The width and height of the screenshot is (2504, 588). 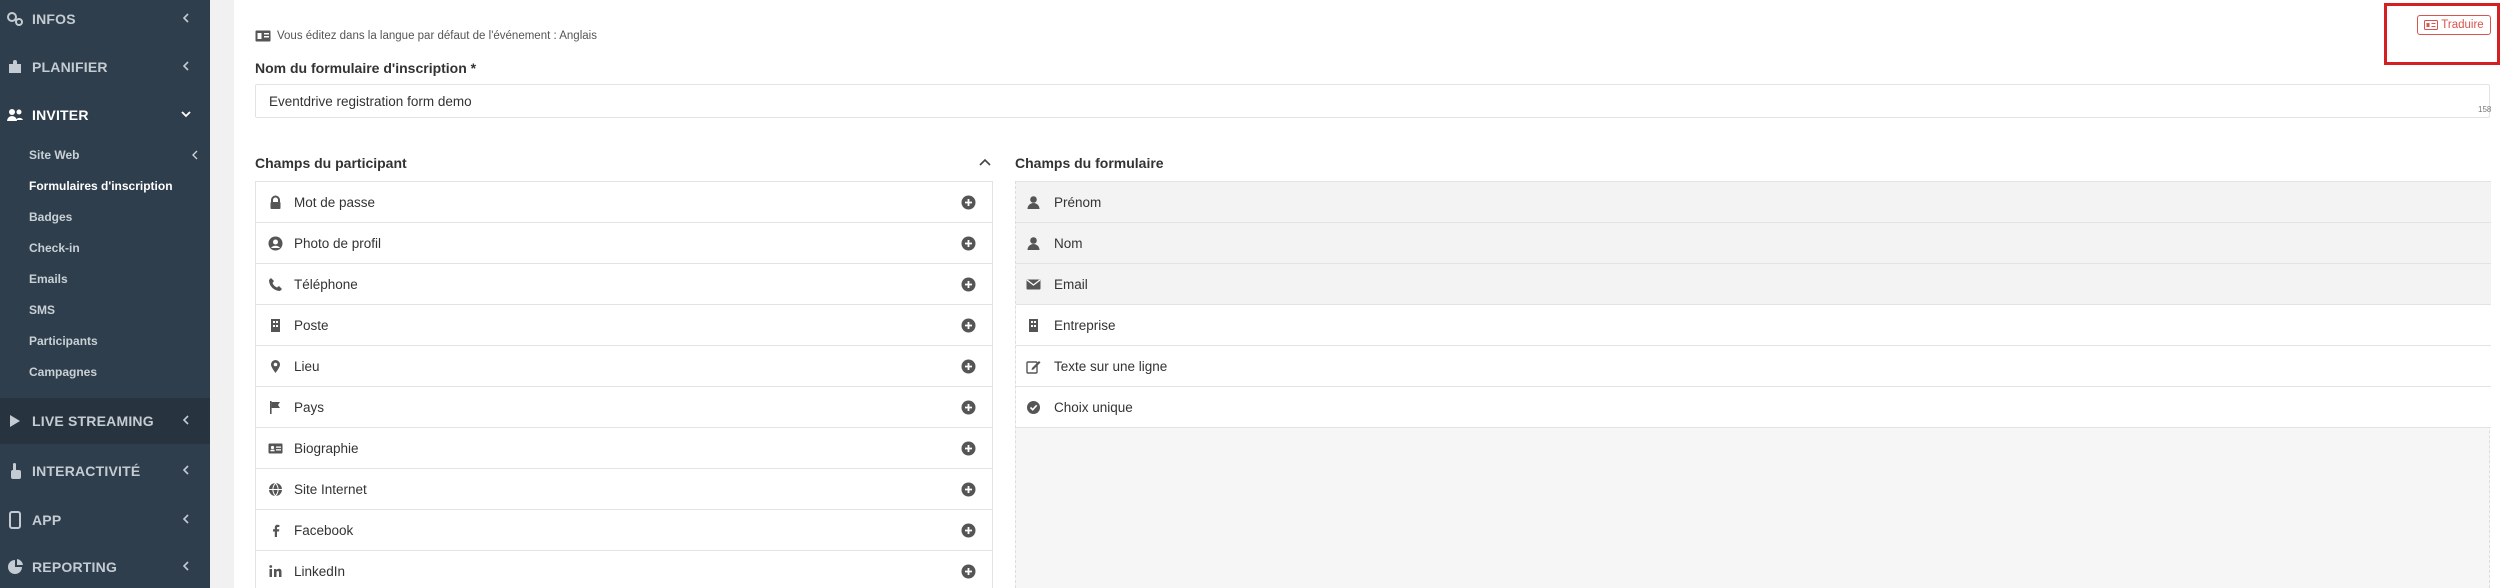 What do you see at coordinates (1753, 365) in the screenshot?
I see `list-item: Texte sur une ligne` at bounding box center [1753, 365].